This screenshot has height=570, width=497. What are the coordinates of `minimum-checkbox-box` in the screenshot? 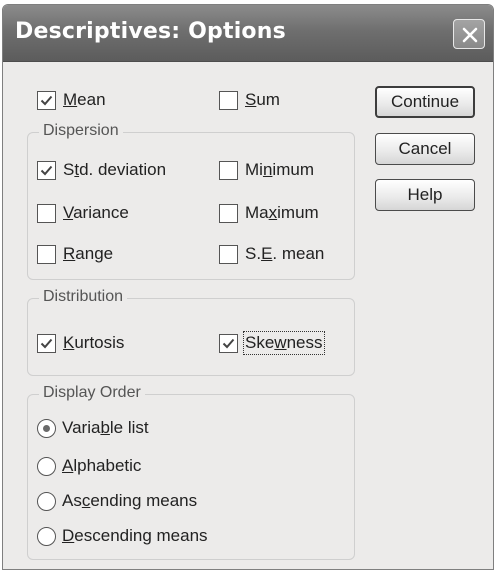 It's located at (228, 170).